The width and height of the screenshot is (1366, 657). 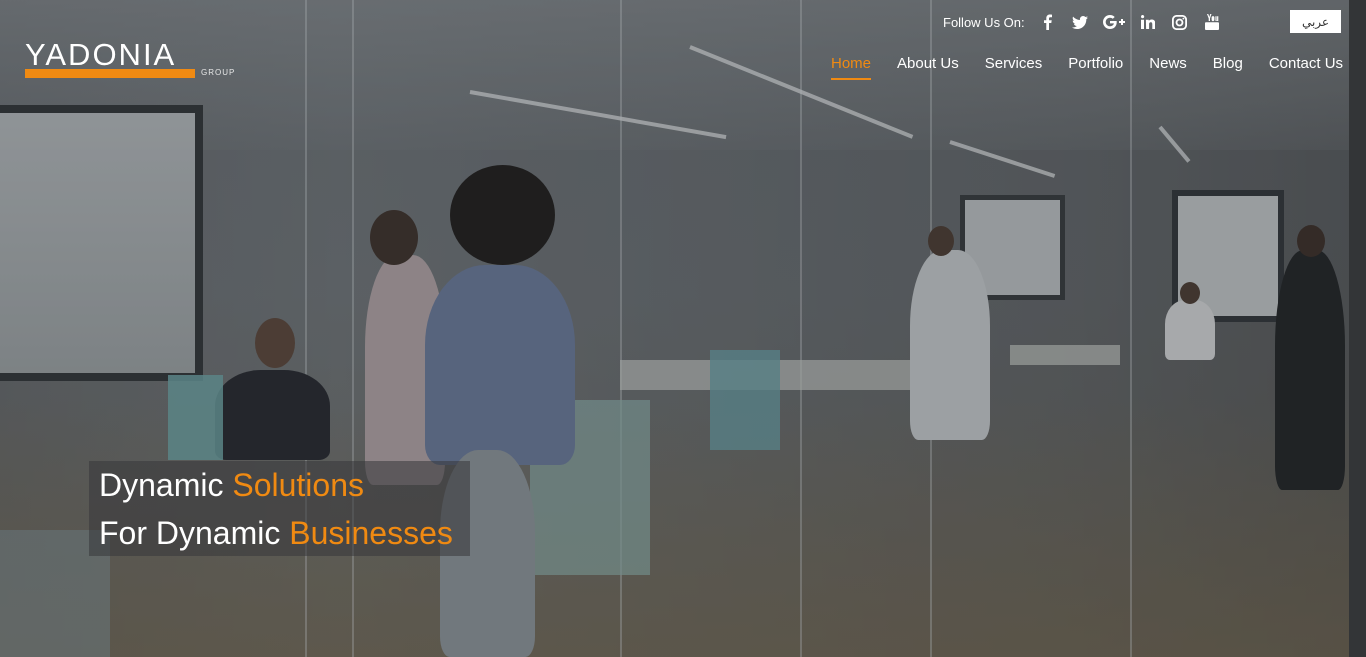 What do you see at coordinates (371, 533) in the screenshot?
I see `hero-line-2-accent: Businesses` at bounding box center [371, 533].